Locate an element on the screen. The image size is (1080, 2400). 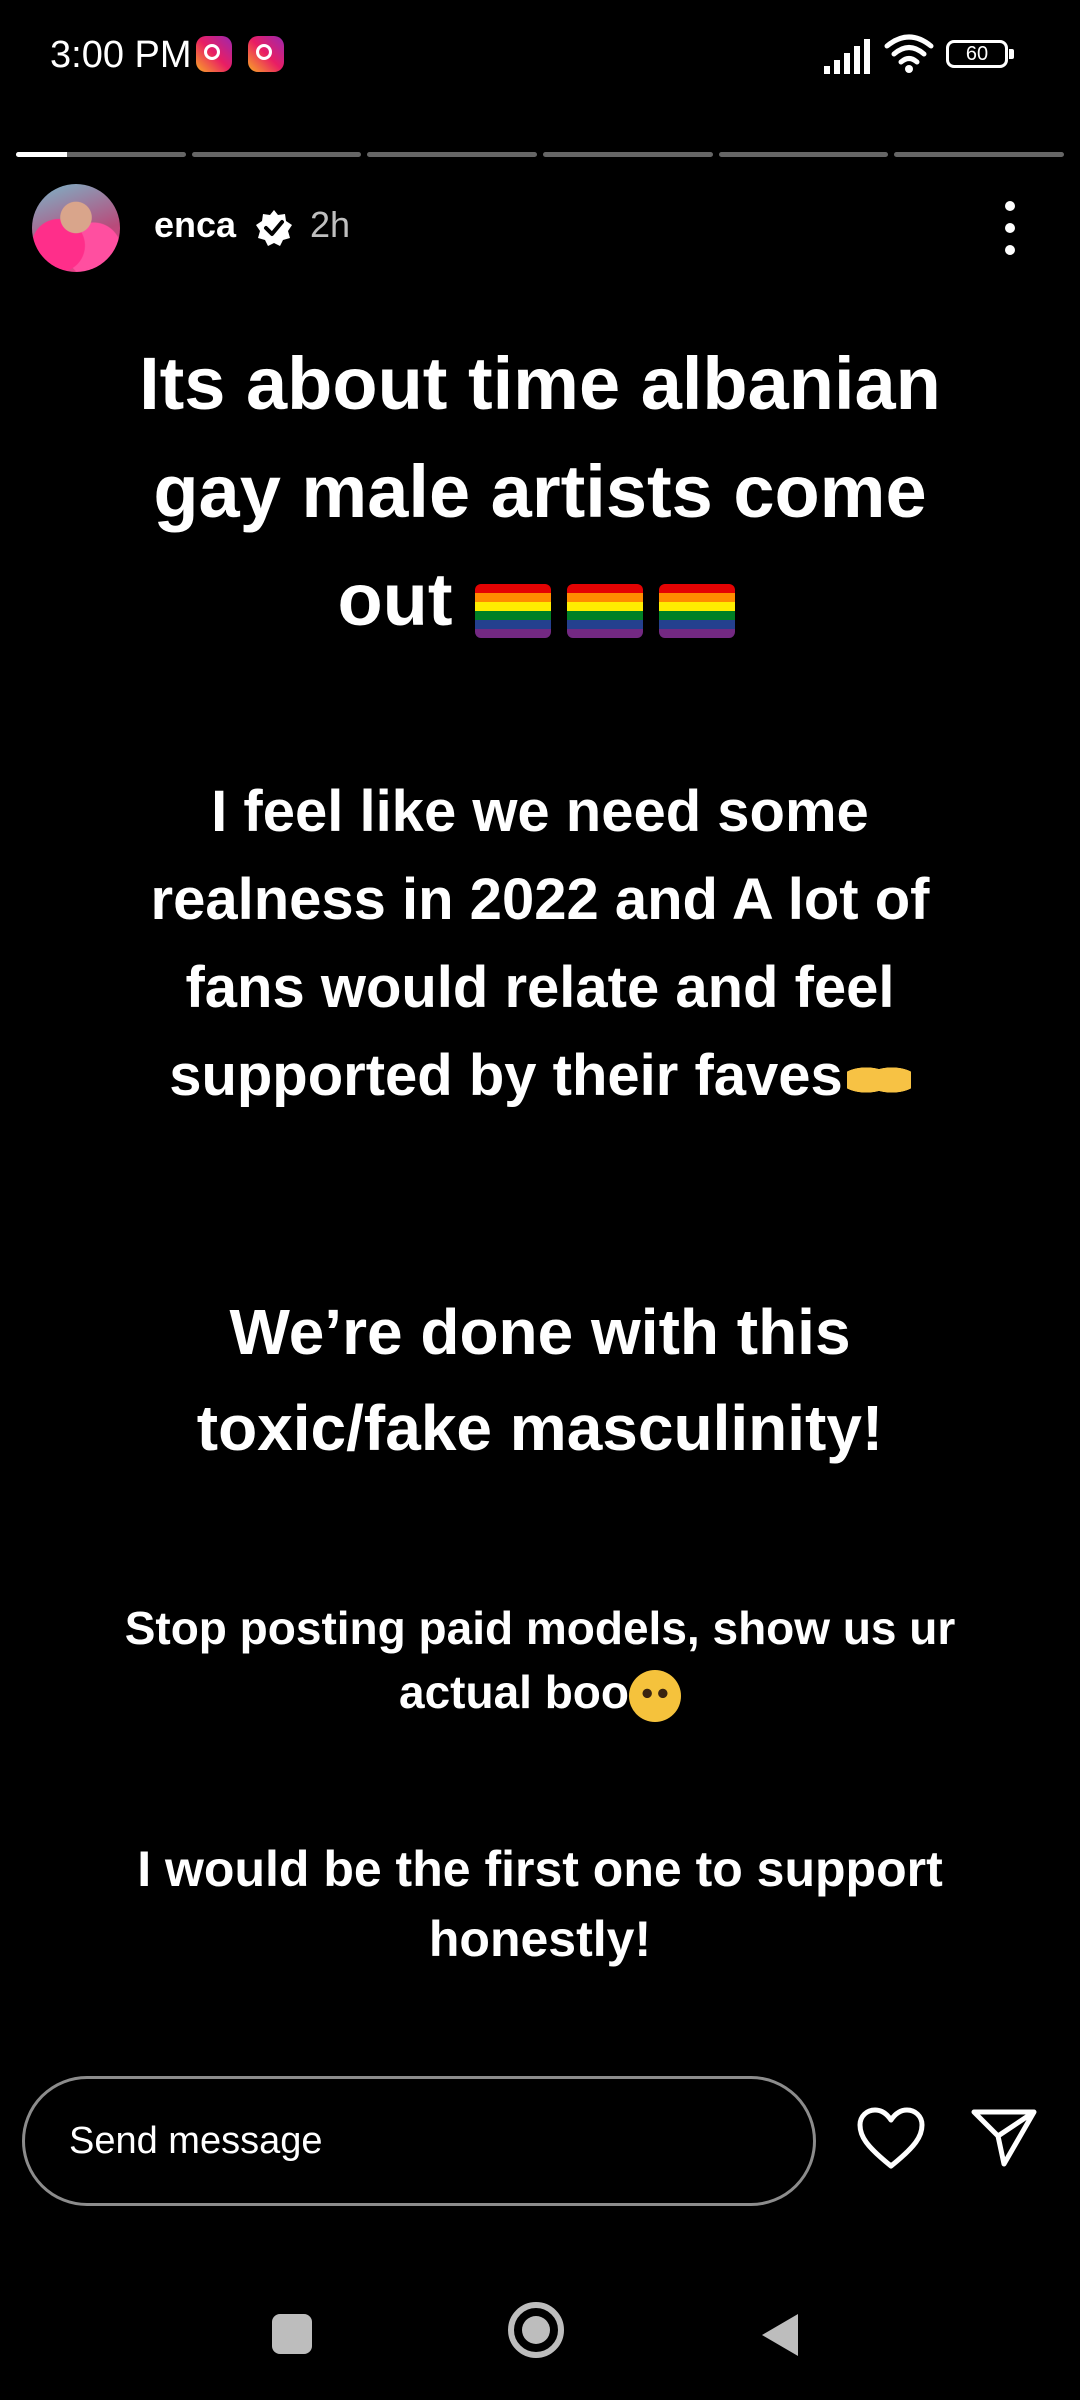
text-line: fans would relate and feel is located at coordinates (540, 987).